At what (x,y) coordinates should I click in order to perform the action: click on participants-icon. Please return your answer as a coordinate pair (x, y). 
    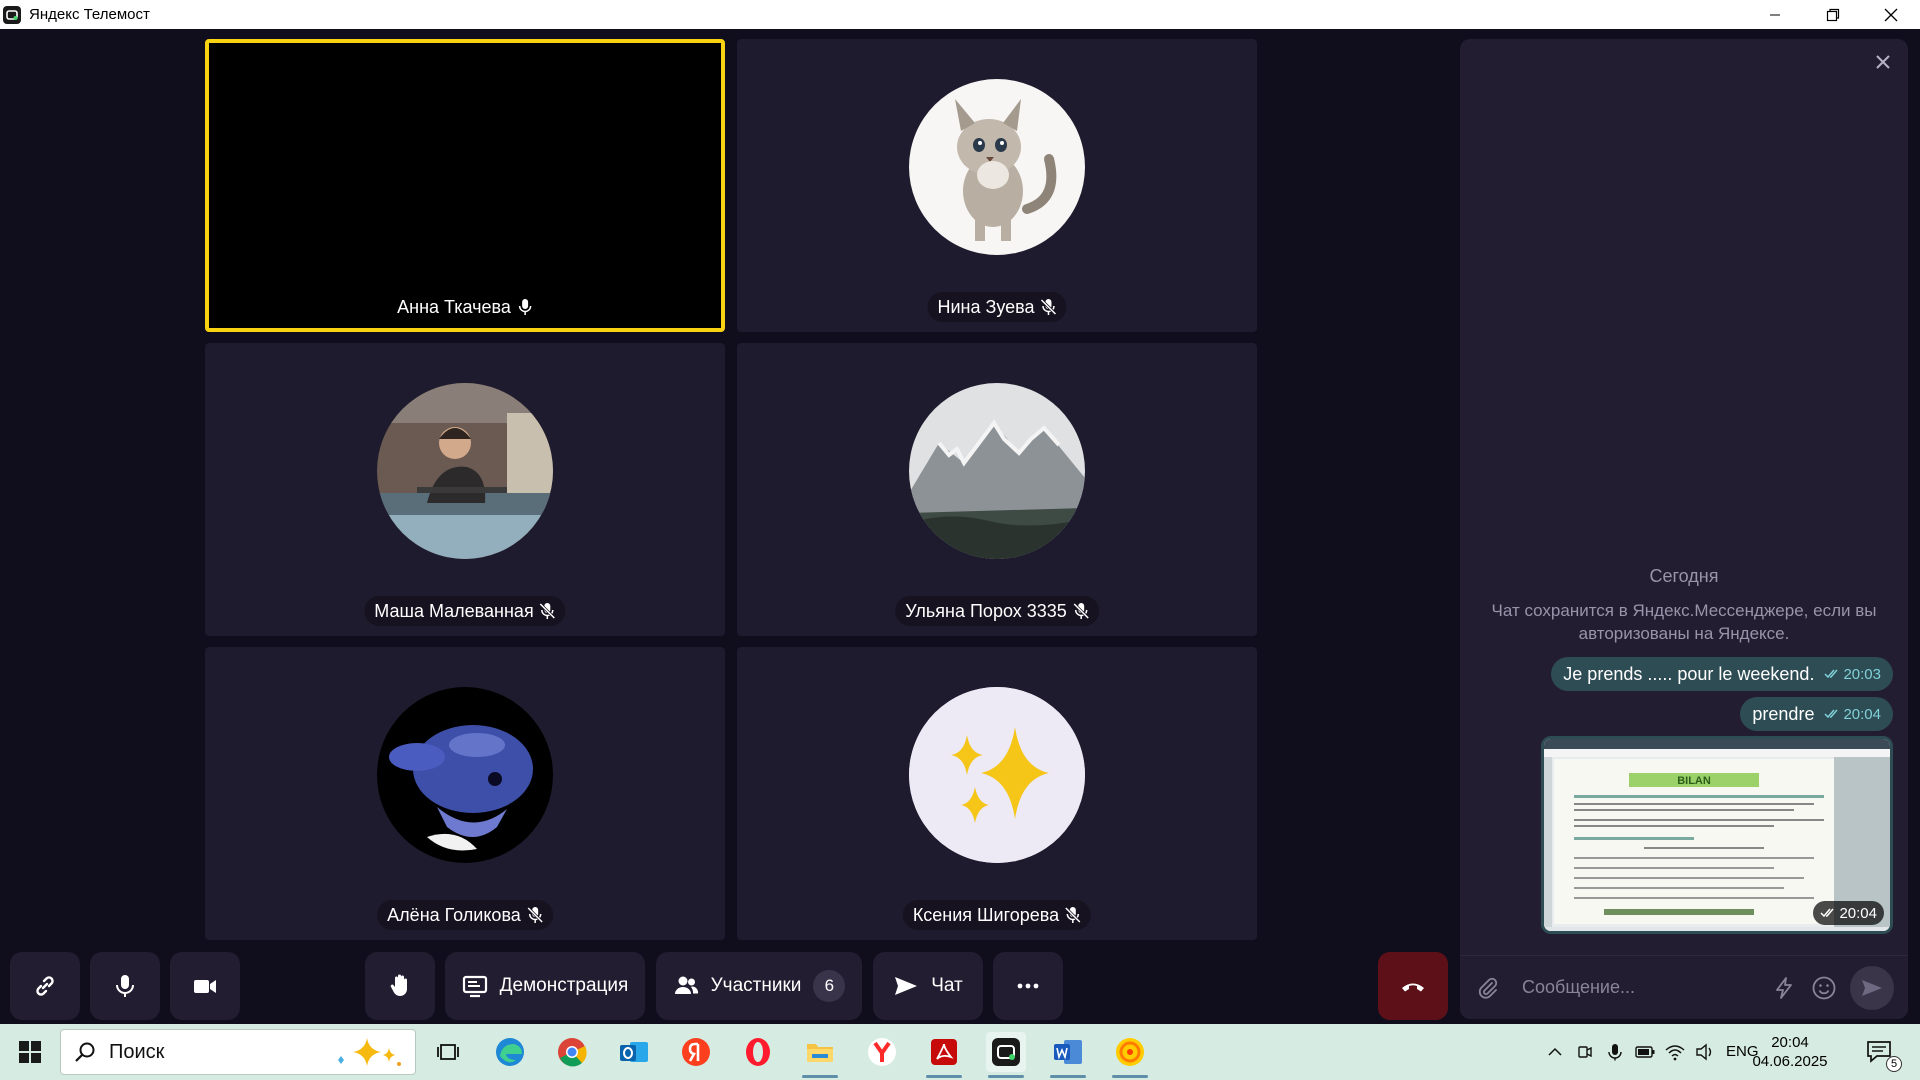
    Looking at the image, I should click on (686, 985).